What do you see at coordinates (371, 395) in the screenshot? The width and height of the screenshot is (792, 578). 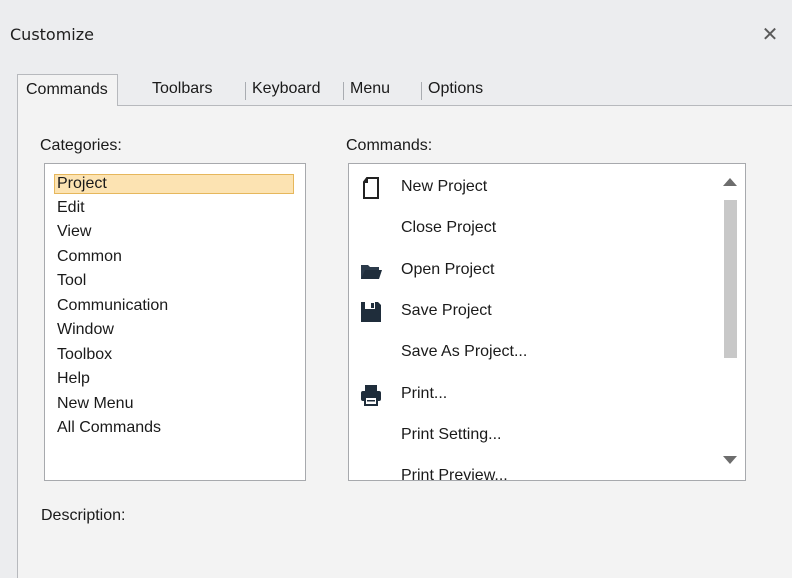 I see `printer-icon` at bounding box center [371, 395].